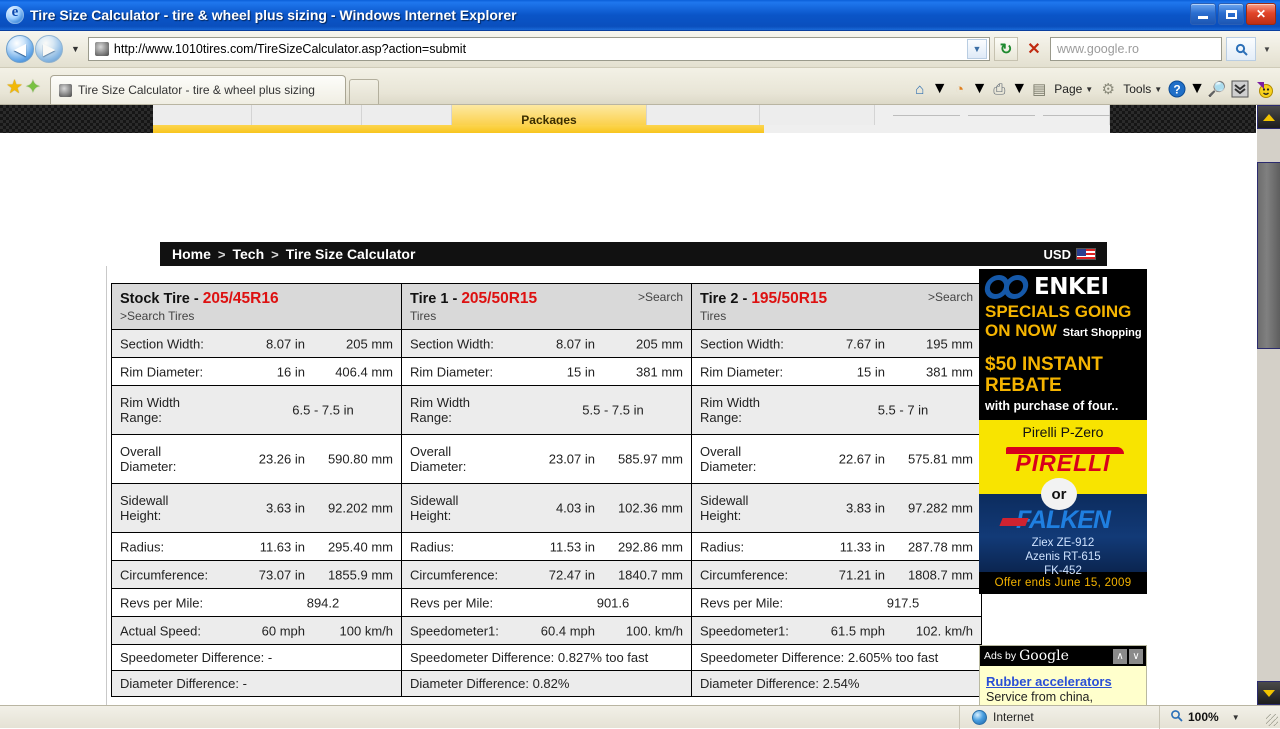  What do you see at coordinates (1203, 717) in the screenshot?
I see `zoom-level: 100%` at bounding box center [1203, 717].